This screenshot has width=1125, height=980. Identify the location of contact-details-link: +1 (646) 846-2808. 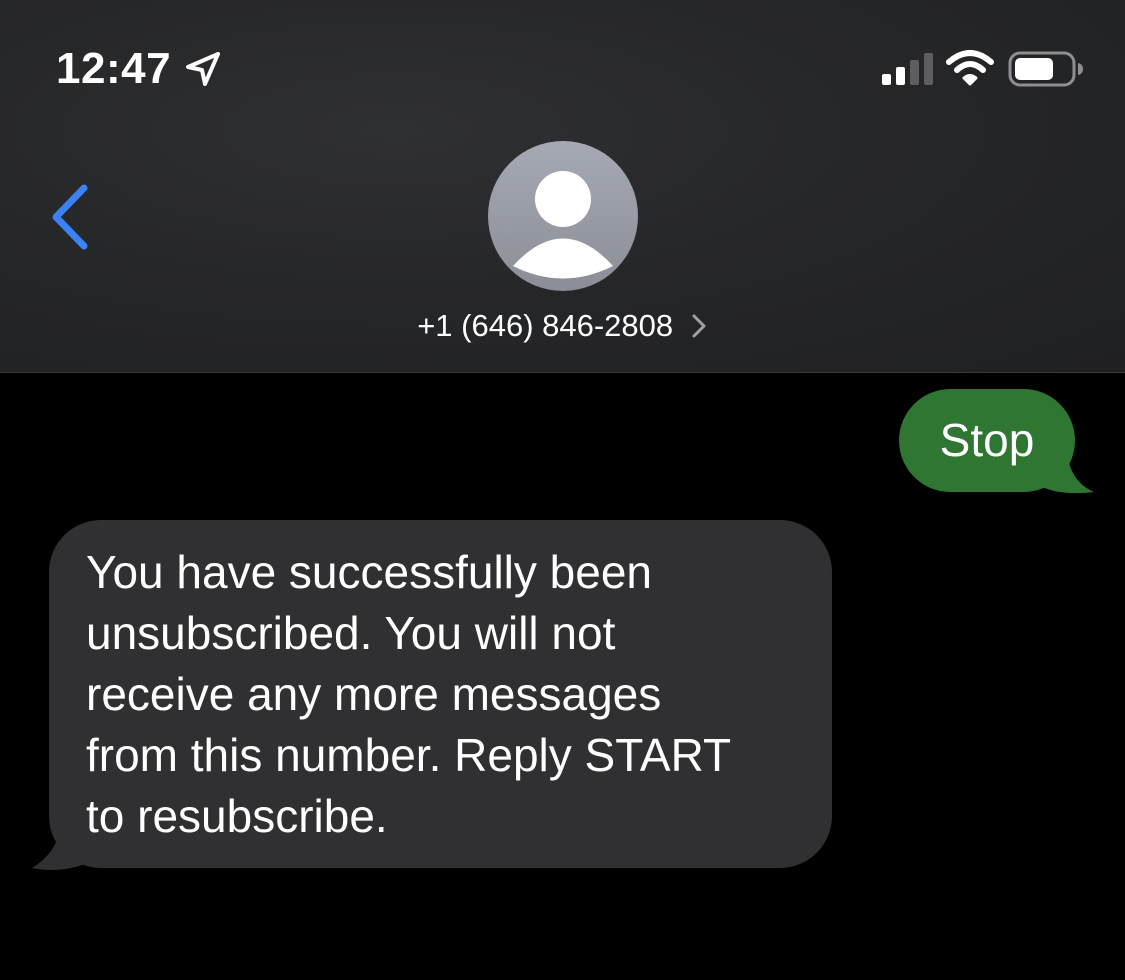
(562, 325).